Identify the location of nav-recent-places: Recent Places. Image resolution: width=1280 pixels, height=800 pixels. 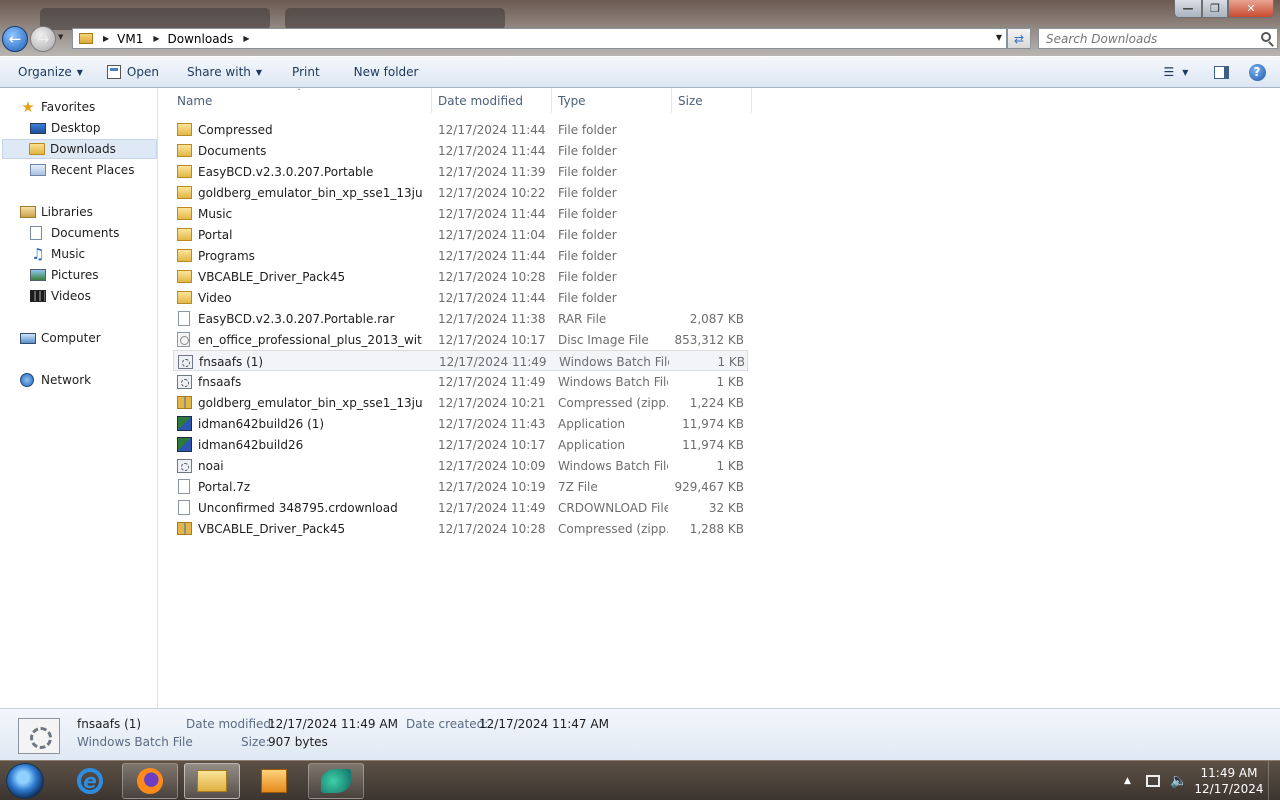
(82, 170).